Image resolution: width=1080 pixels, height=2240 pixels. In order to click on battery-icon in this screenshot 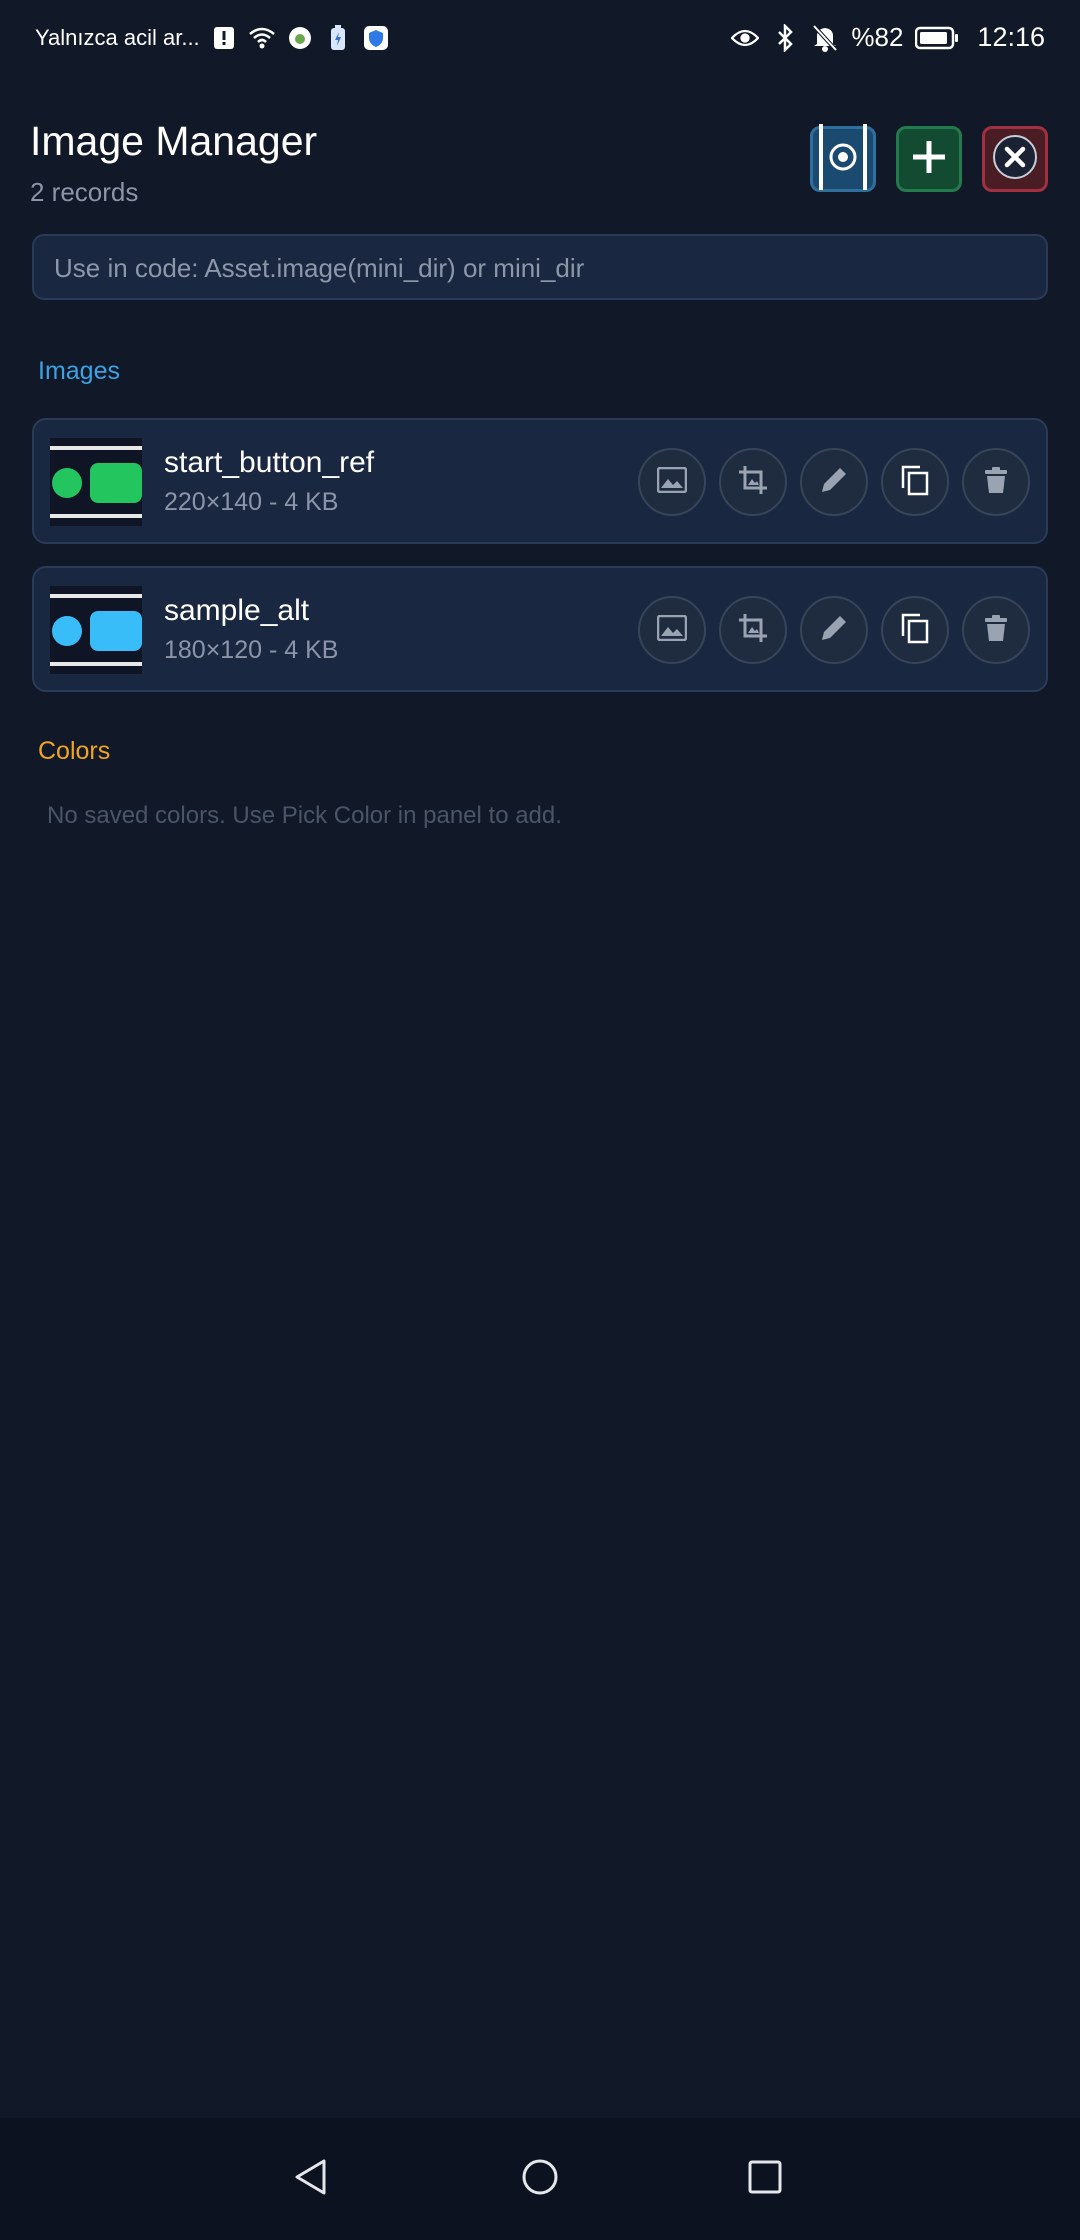, I will do `click(937, 38)`.